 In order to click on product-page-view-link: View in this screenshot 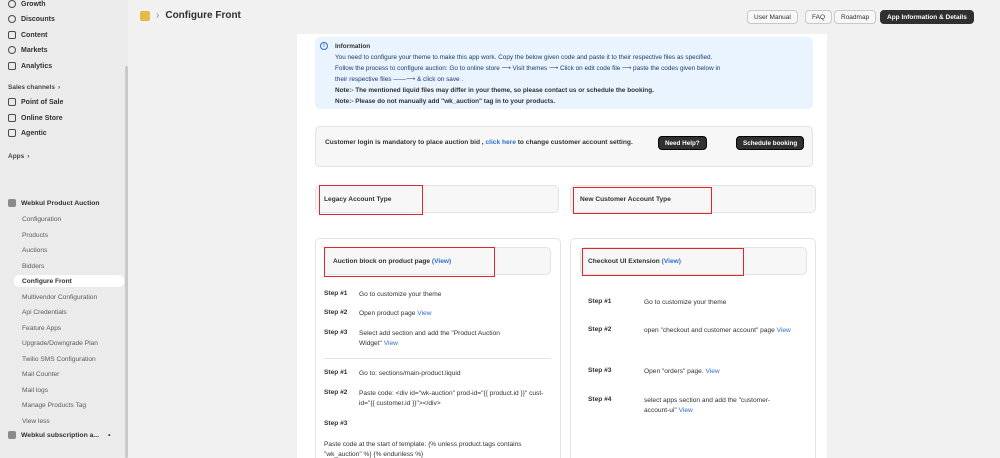, I will do `click(424, 313)`.